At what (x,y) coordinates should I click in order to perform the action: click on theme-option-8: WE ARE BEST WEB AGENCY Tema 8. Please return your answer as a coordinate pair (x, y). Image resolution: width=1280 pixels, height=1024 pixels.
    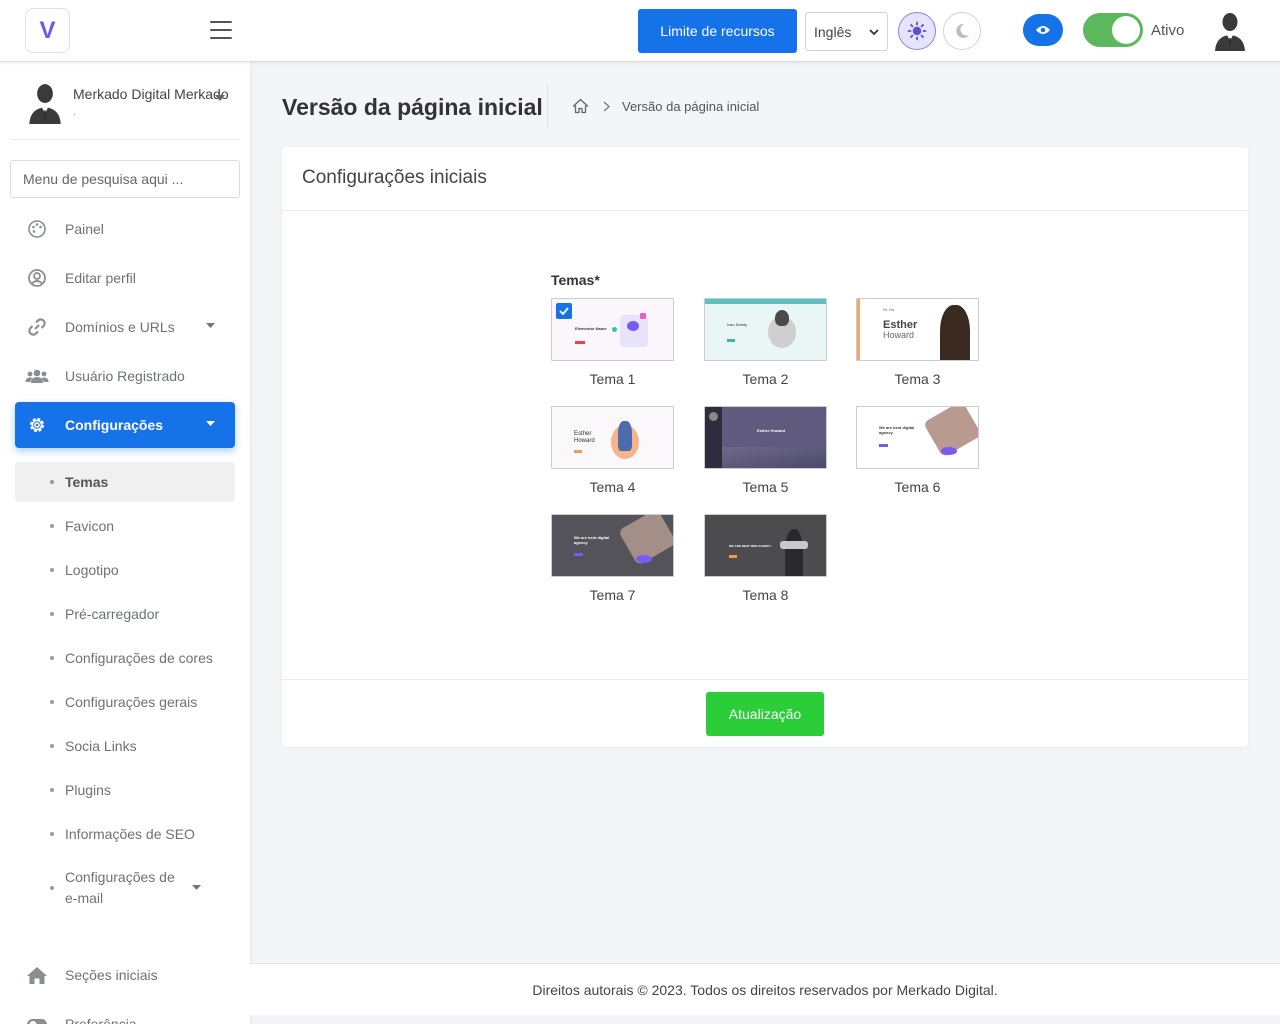
    Looking at the image, I should click on (765, 558).